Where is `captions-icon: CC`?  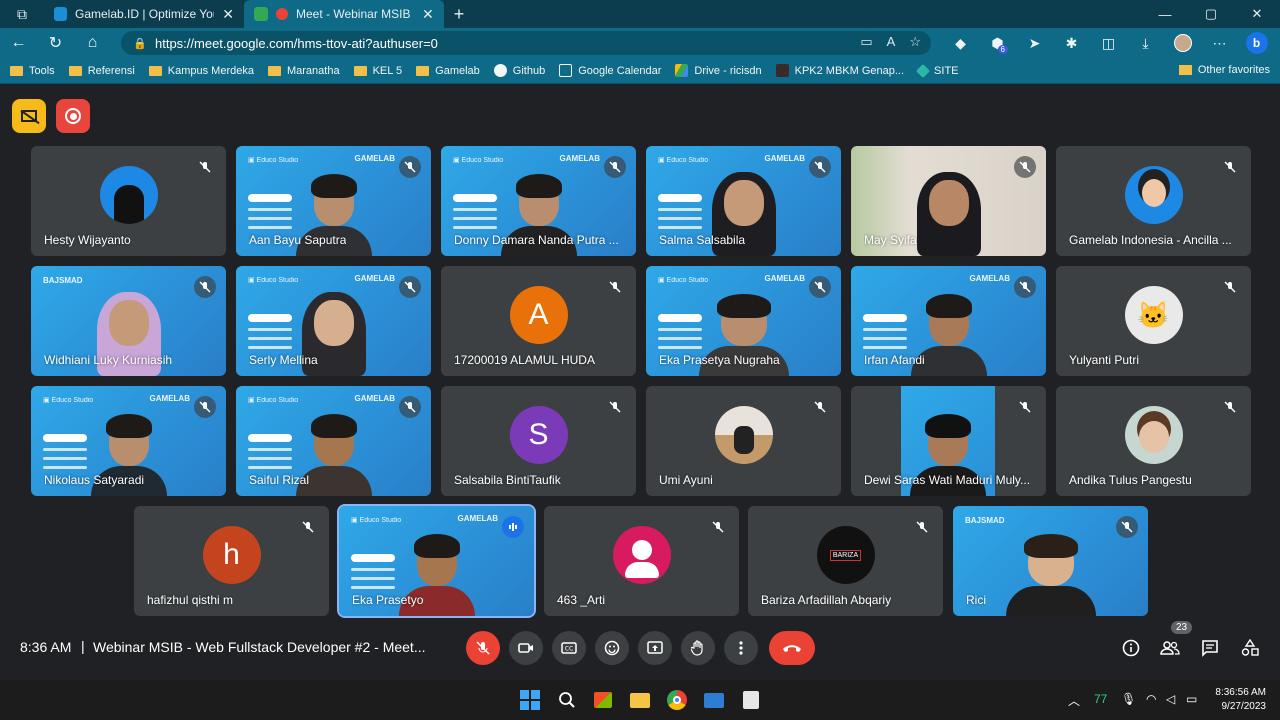 captions-icon: CC is located at coordinates (569, 648).